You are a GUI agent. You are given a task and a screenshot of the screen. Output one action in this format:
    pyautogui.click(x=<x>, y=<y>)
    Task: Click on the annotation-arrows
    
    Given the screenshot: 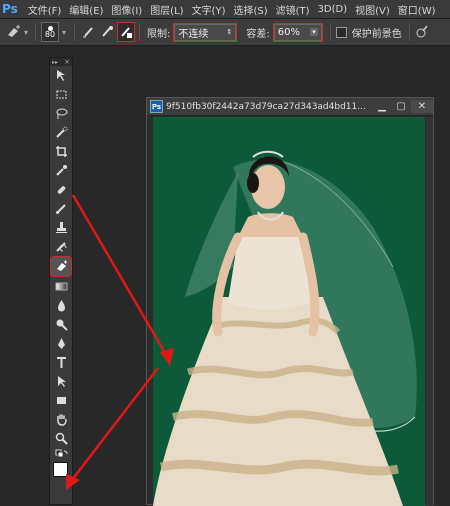 What is the action you would take?
    pyautogui.click(x=120, y=342)
    